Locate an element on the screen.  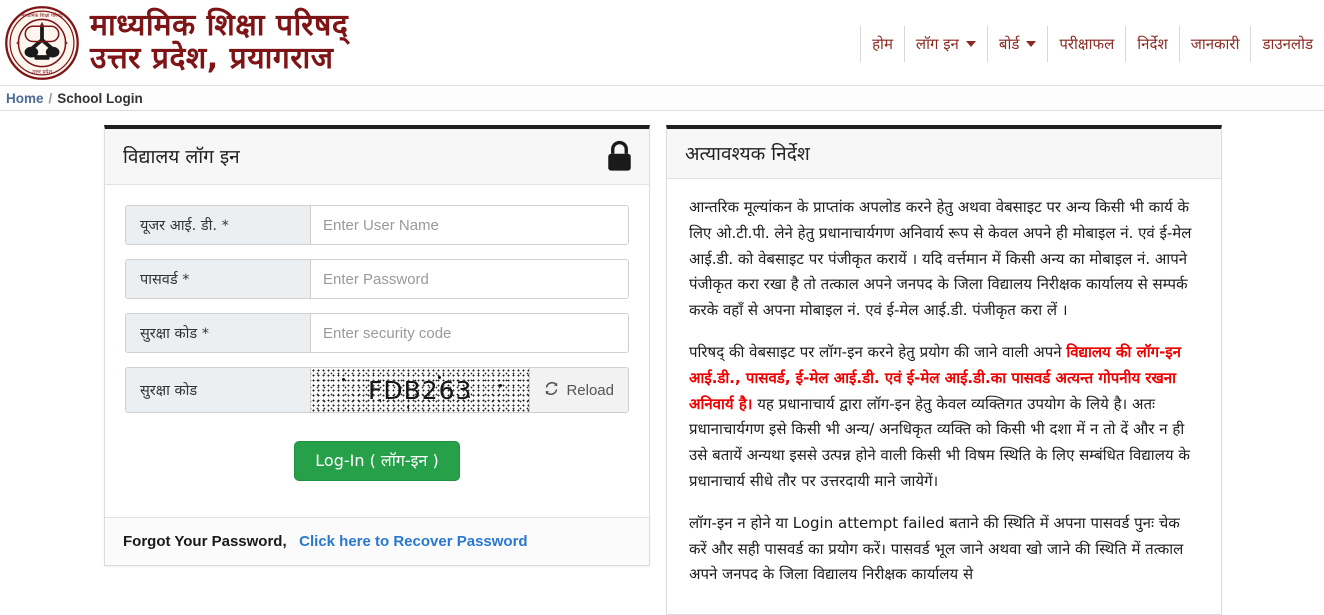
login-panel-title: विद्यालय लॉग इन is located at coordinates (181, 157).